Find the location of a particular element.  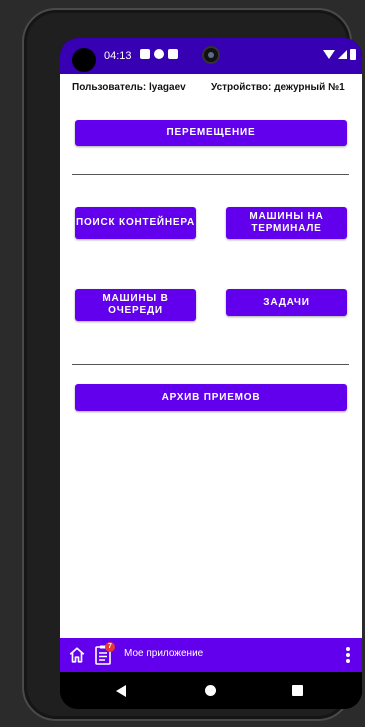

front-camera is located at coordinates (211, 55).